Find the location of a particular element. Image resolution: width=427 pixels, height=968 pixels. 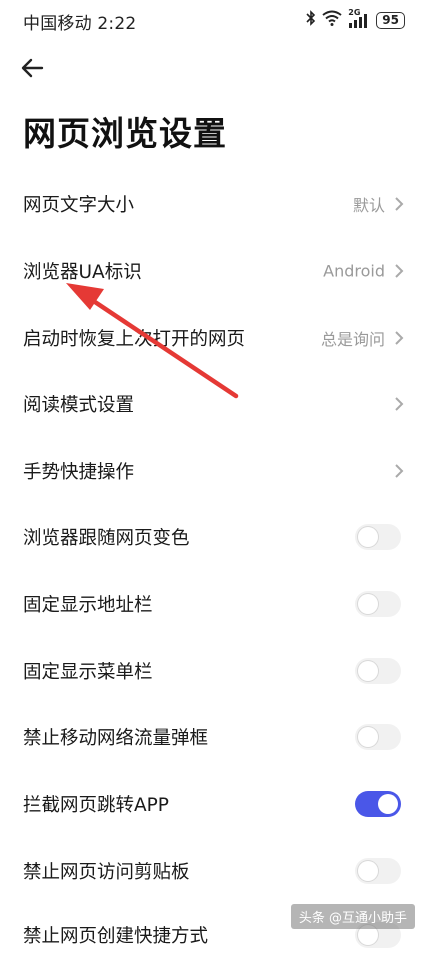

cell-signal-icon: 2G is located at coordinates (359, 18).